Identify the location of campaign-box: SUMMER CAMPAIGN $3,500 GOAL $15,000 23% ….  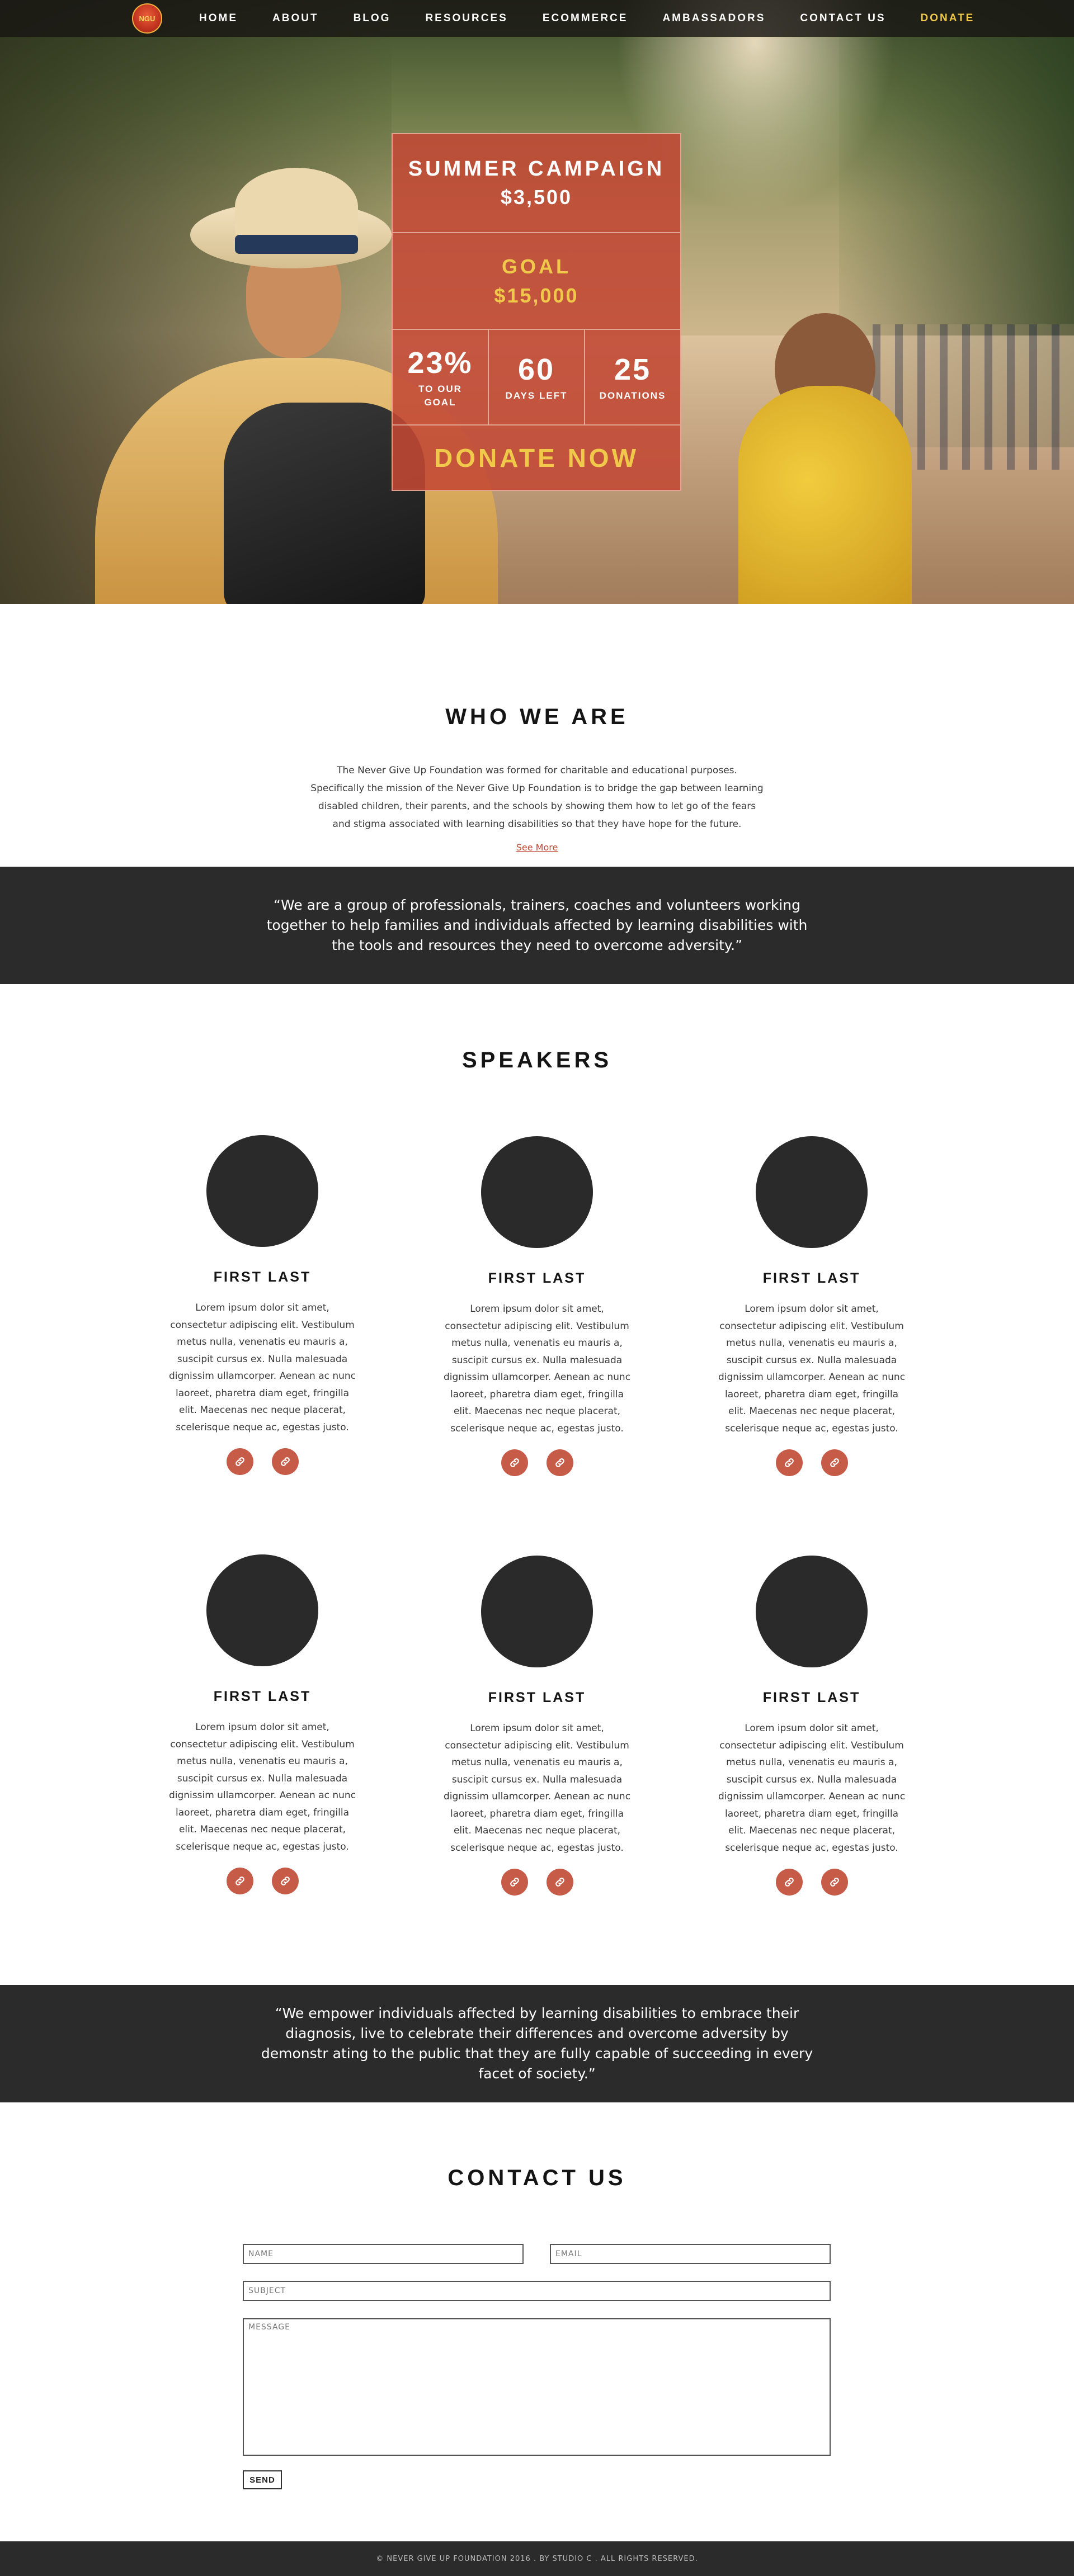
(536, 312).